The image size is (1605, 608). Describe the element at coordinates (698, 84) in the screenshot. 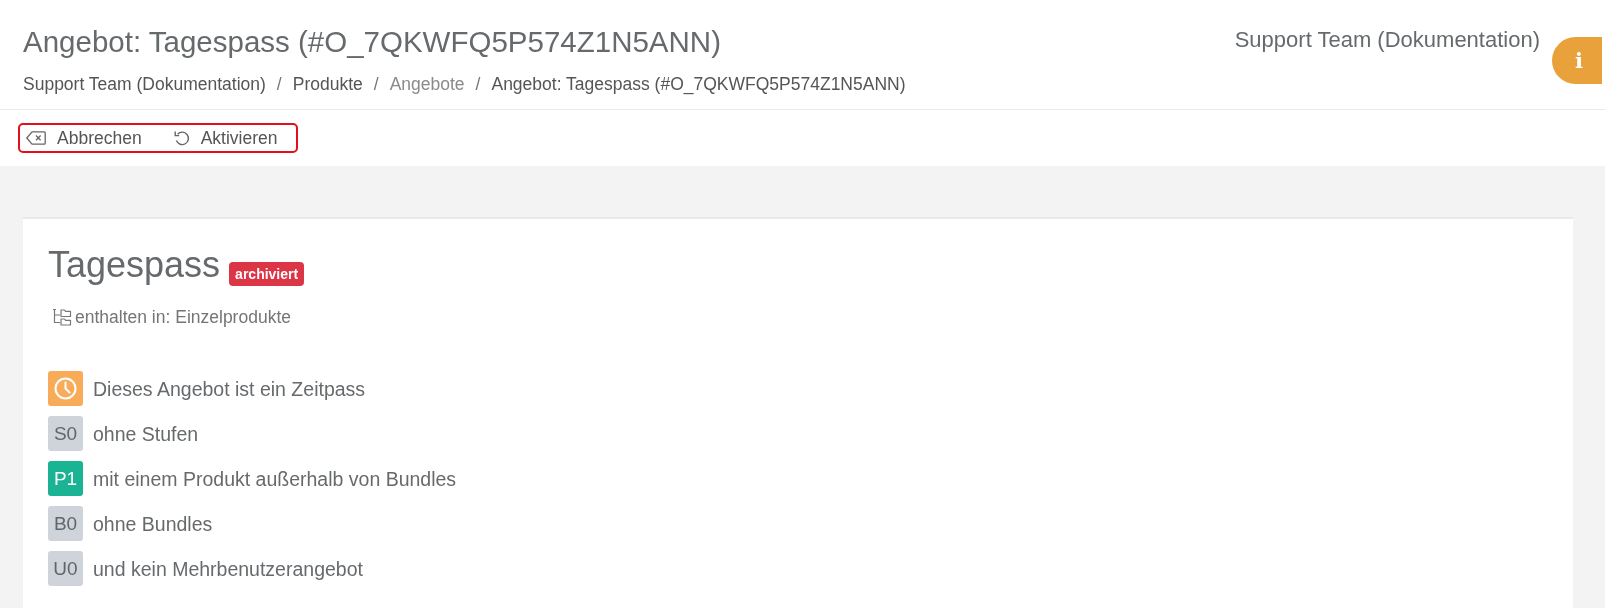

I see `breadcrumb-link: Angebot: Tagespass (#O_7QKWFQ5P574Z1N5ANN)` at that location.